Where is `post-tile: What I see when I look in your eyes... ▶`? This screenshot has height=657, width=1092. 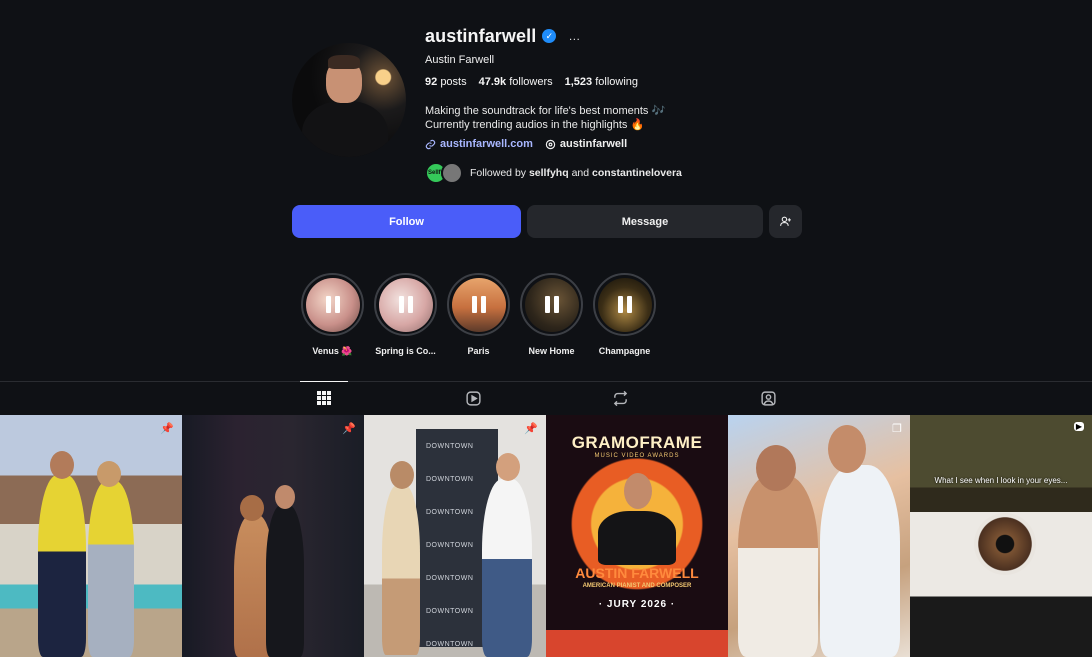
post-tile: What I see when I look in your eyes... ▶ is located at coordinates (1001, 536).